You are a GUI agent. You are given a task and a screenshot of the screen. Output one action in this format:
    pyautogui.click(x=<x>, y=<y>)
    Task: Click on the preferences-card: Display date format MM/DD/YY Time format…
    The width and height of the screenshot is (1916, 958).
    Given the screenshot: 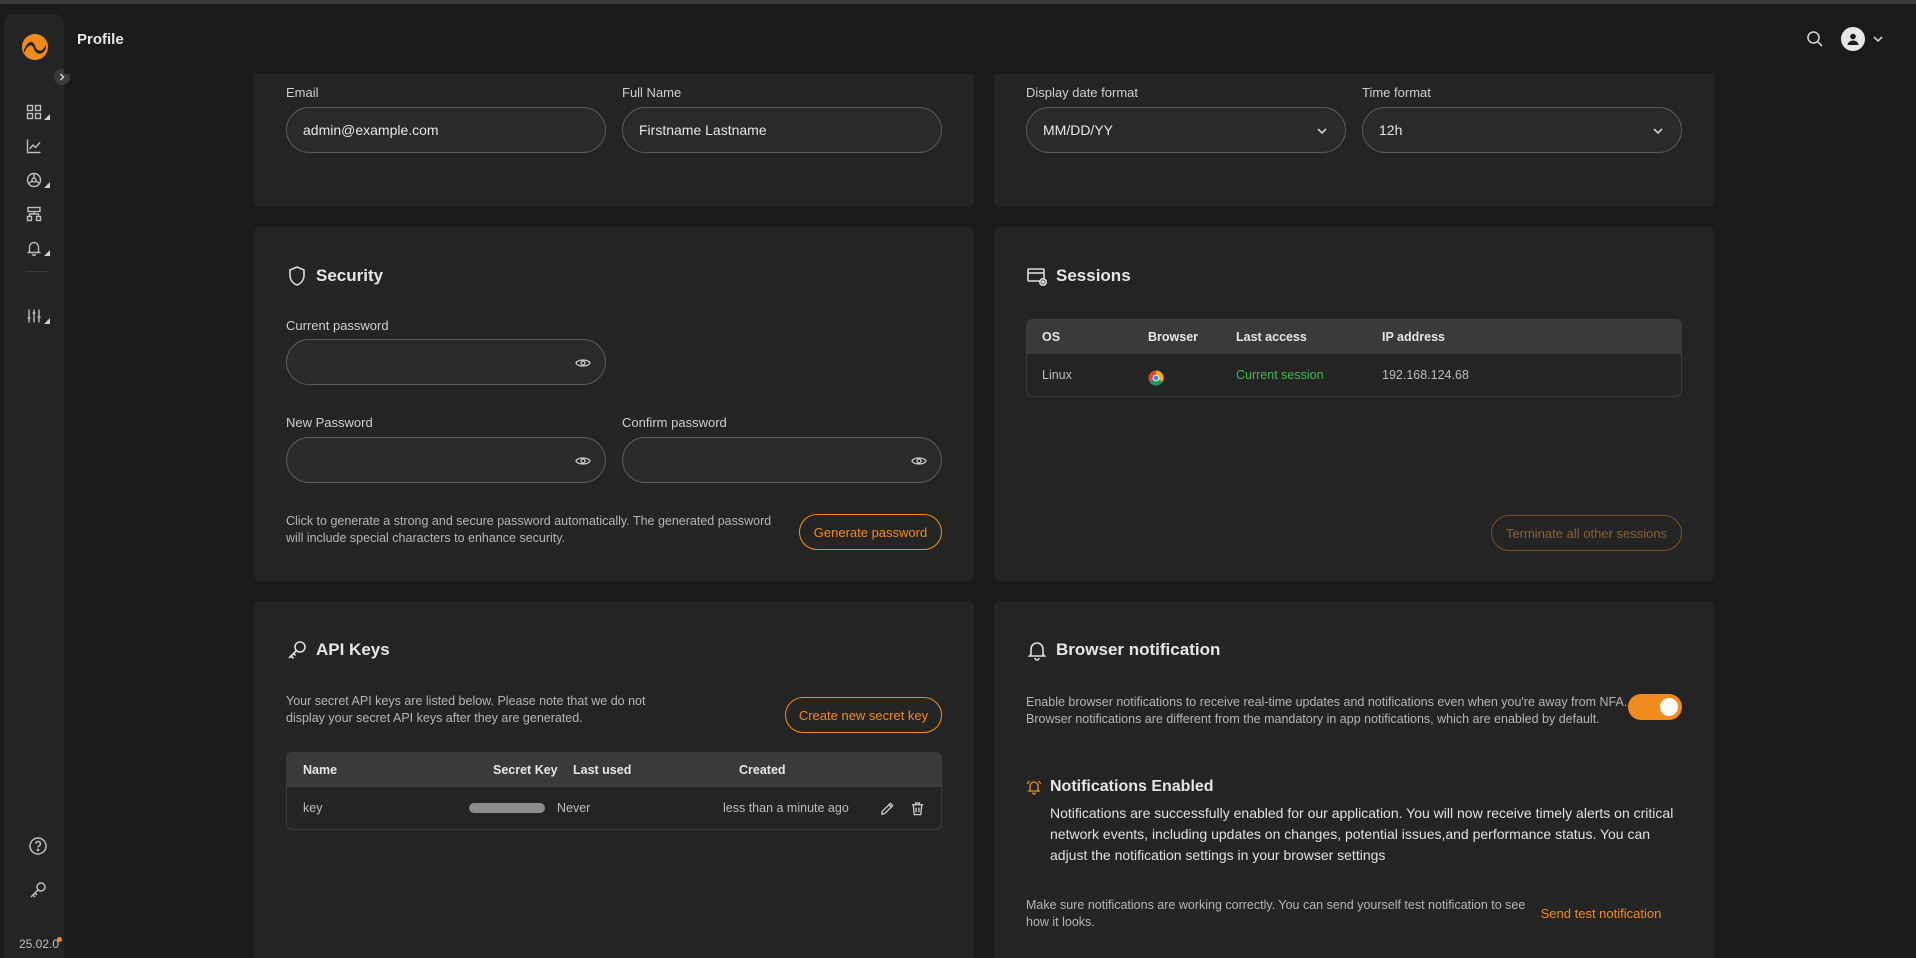 What is the action you would take?
    pyautogui.click(x=1354, y=140)
    